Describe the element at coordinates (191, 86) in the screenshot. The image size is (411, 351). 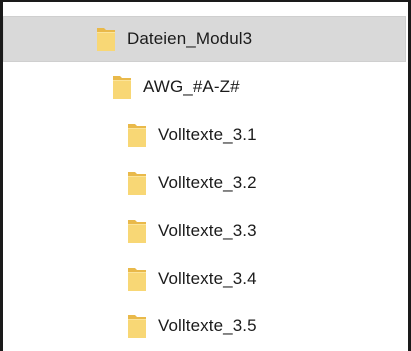
I see `tree-item-label: AWG_#A-Z#` at that location.